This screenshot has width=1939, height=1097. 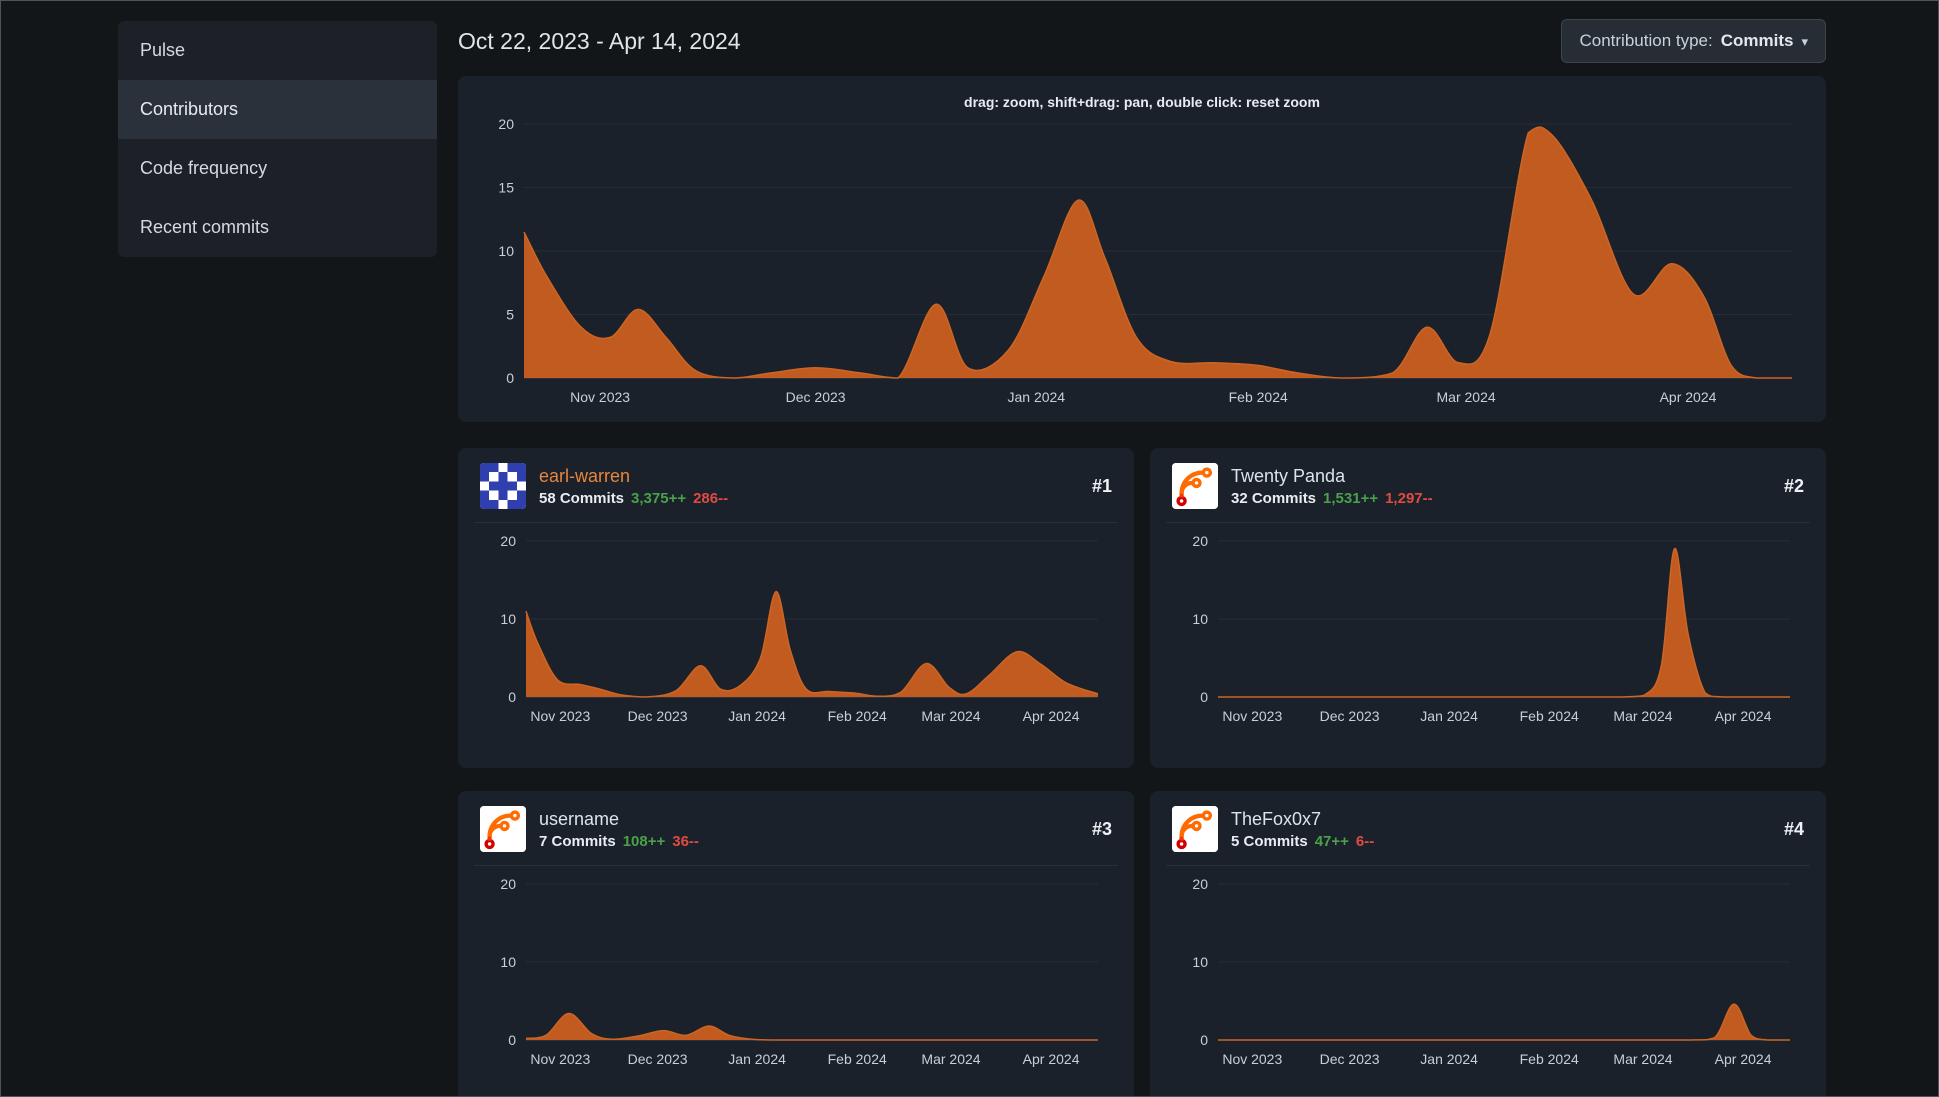 What do you see at coordinates (685, 841) in the screenshot?
I see `deletions-count: 36--` at bounding box center [685, 841].